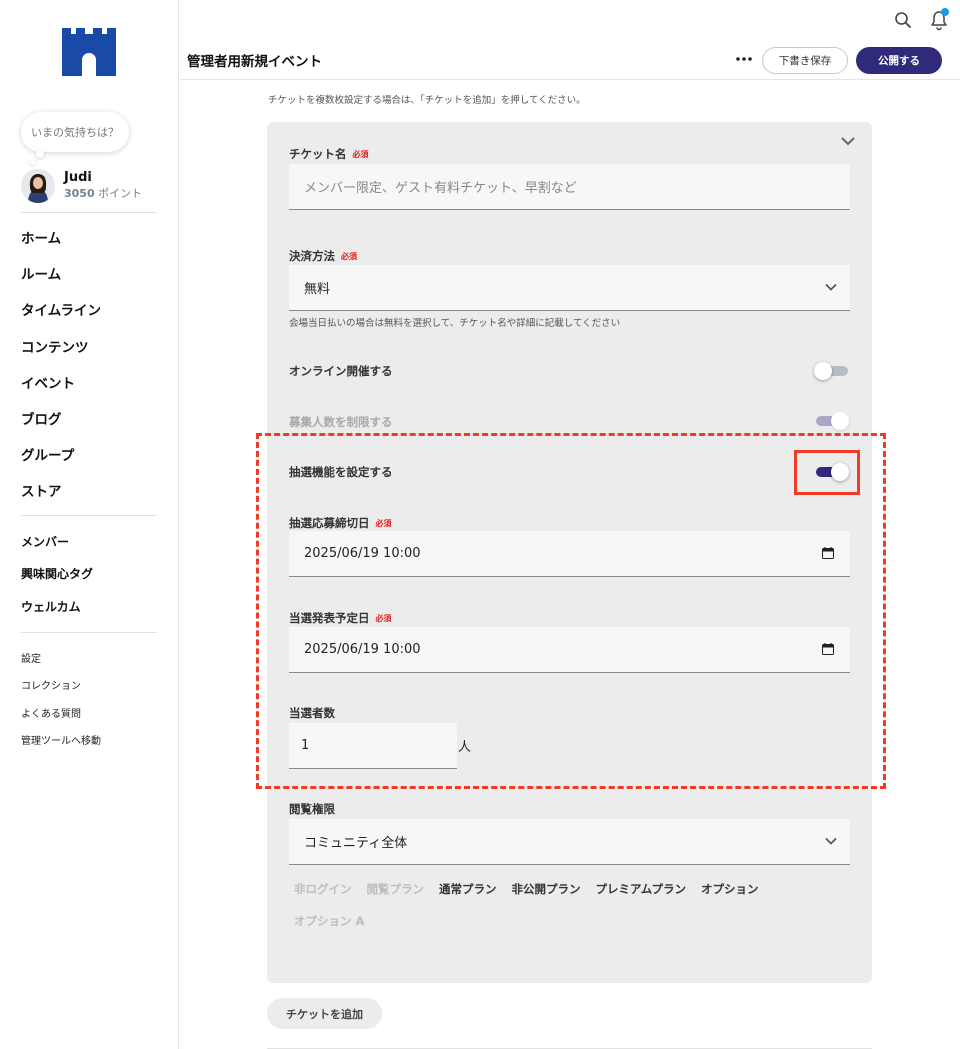 Image resolution: width=960 pixels, height=1049 pixels. Describe the element at coordinates (341, 371) in the screenshot. I see `online-event-label: オンライン開催する` at that location.